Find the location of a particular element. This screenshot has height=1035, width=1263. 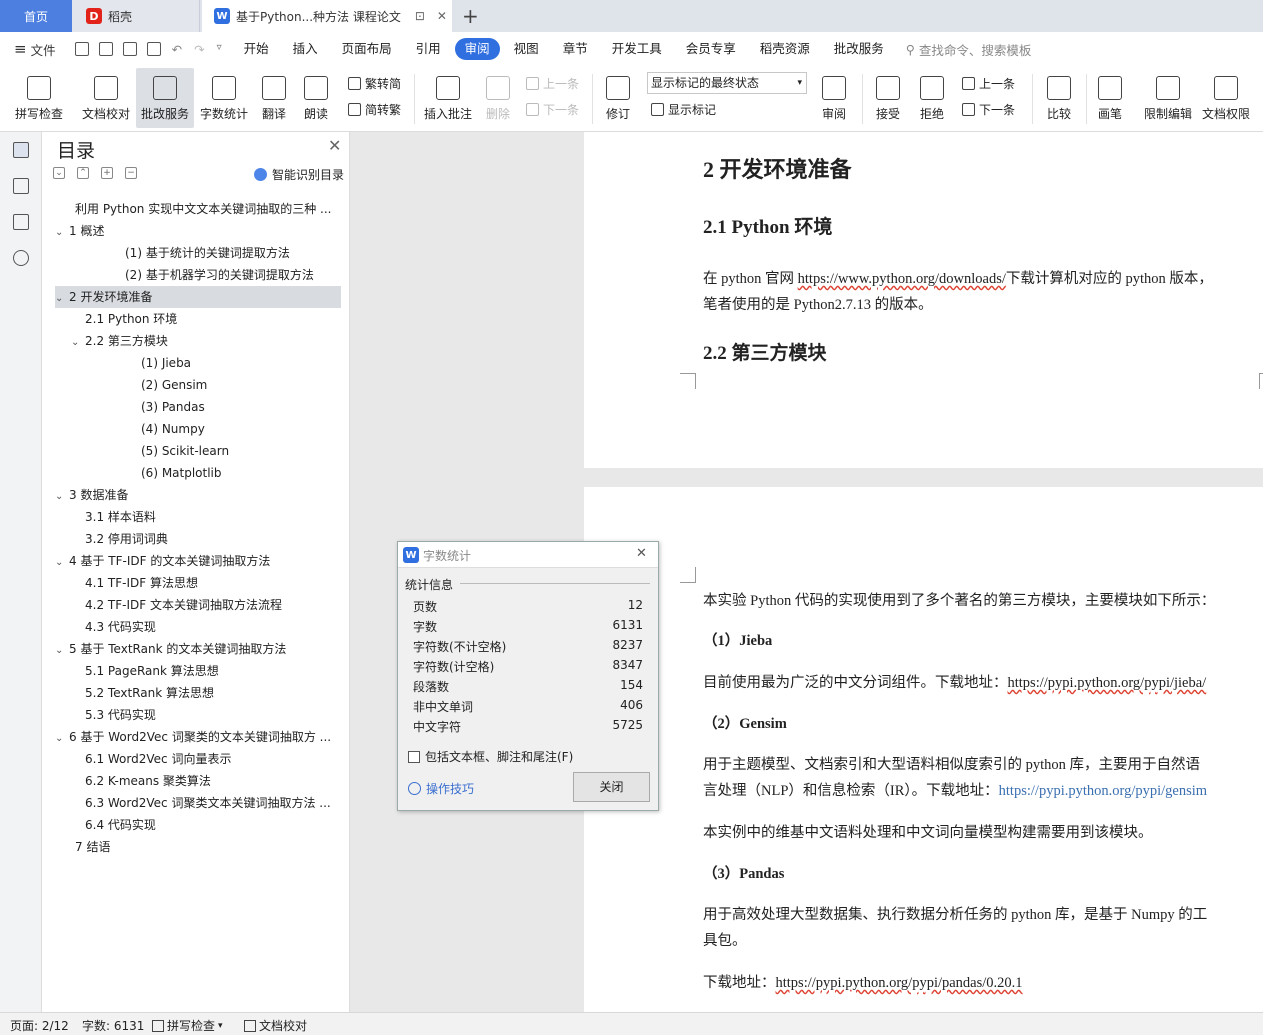

next-change-button: 下一条 is located at coordinates (988, 109).